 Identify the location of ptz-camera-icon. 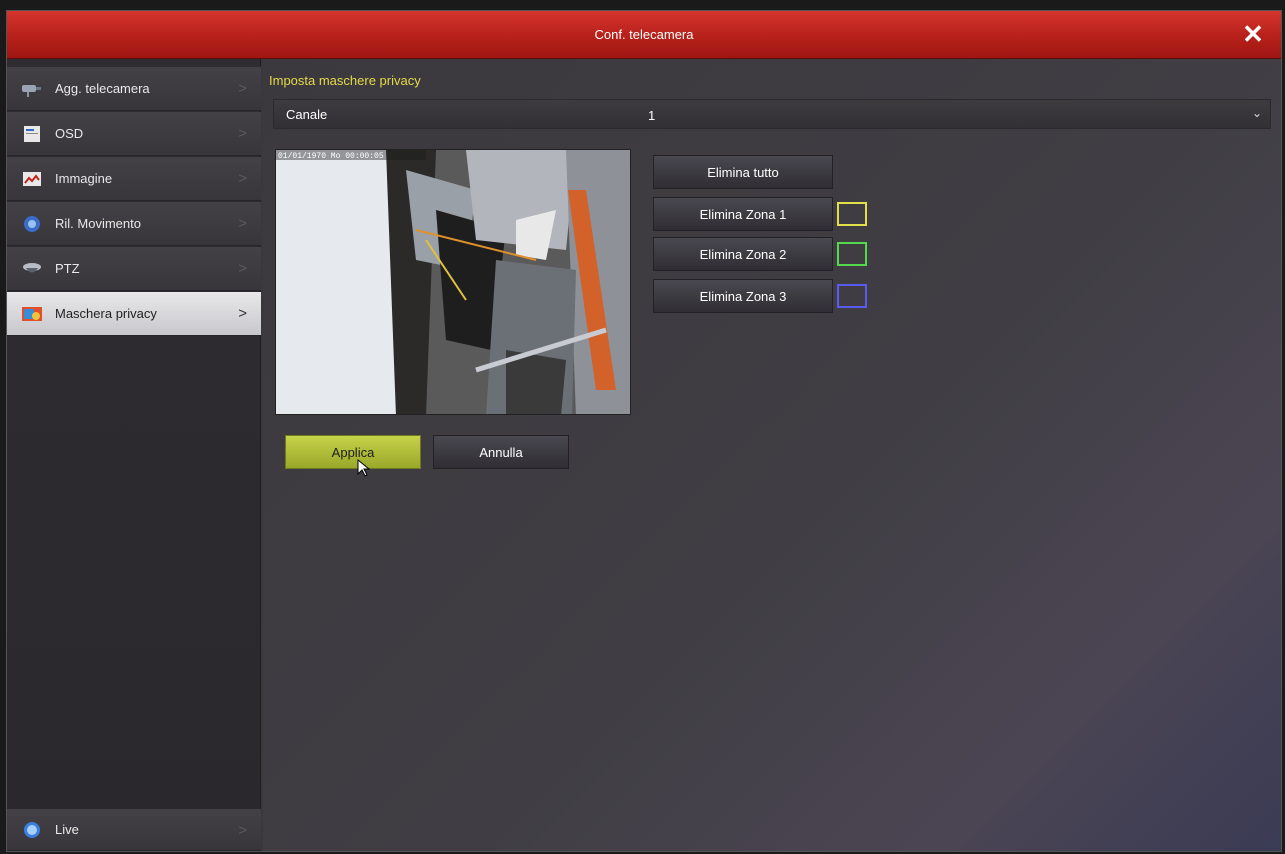
(32, 269).